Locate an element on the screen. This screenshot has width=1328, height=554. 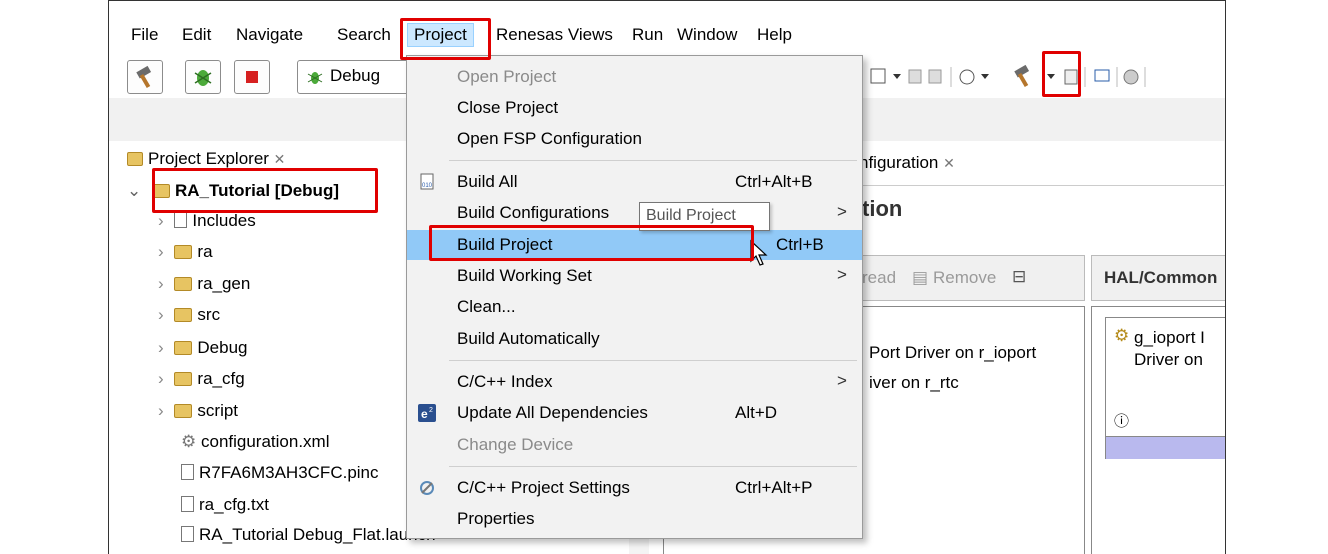
bug-icon is located at coordinates (203, 78).